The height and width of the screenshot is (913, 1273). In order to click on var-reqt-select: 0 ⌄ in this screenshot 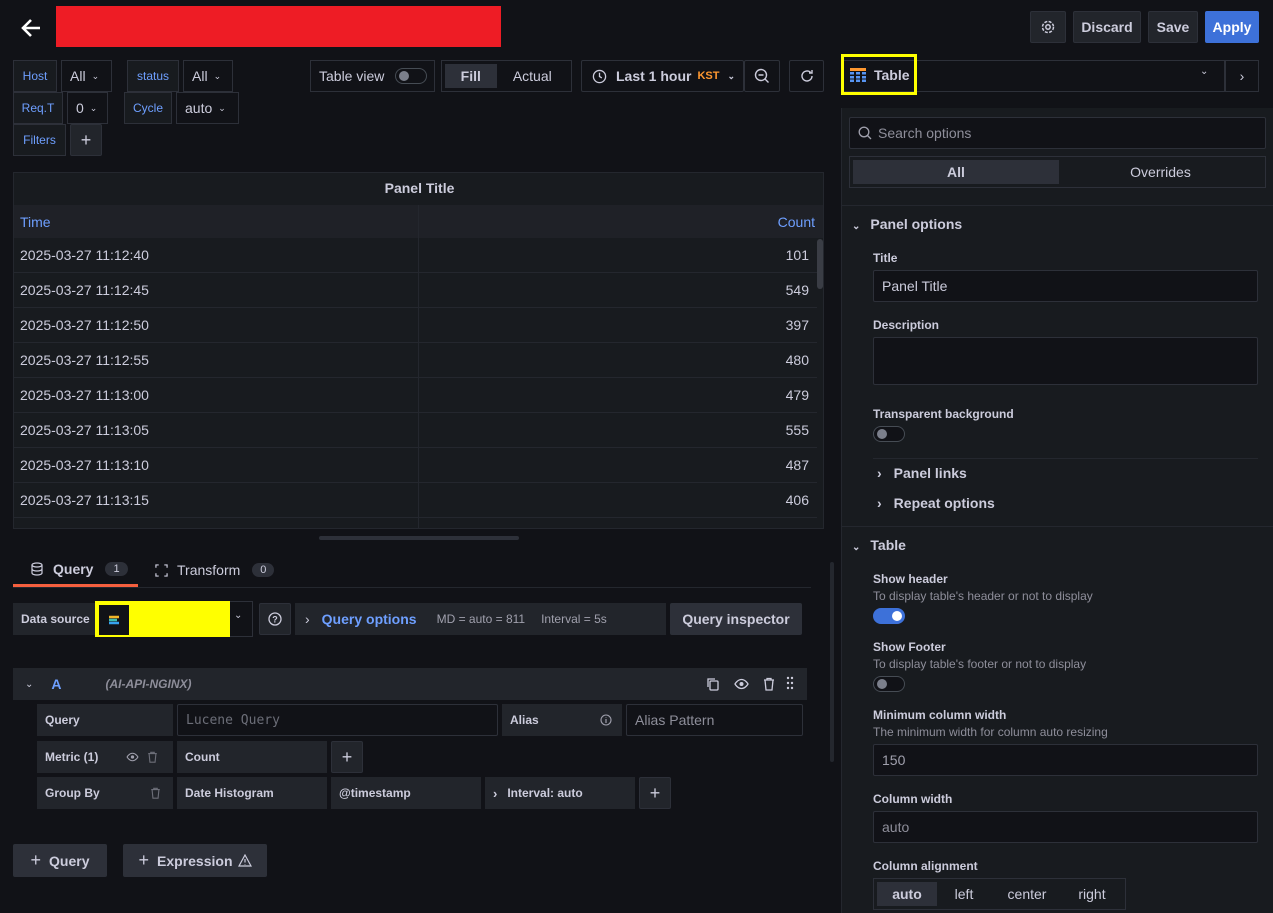, I will do `click(87, 108)`.